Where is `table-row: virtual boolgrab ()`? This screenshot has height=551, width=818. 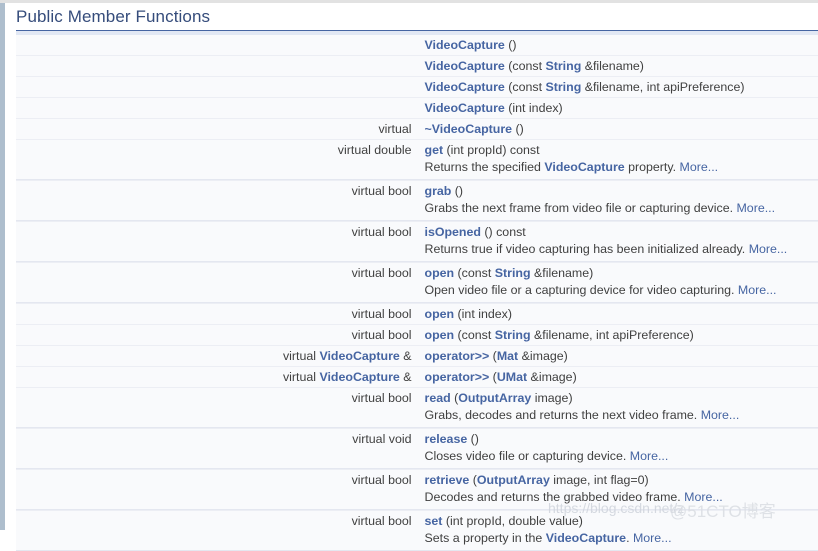
table-row: virtual boolgrab () is located at coordinates (417, 191).